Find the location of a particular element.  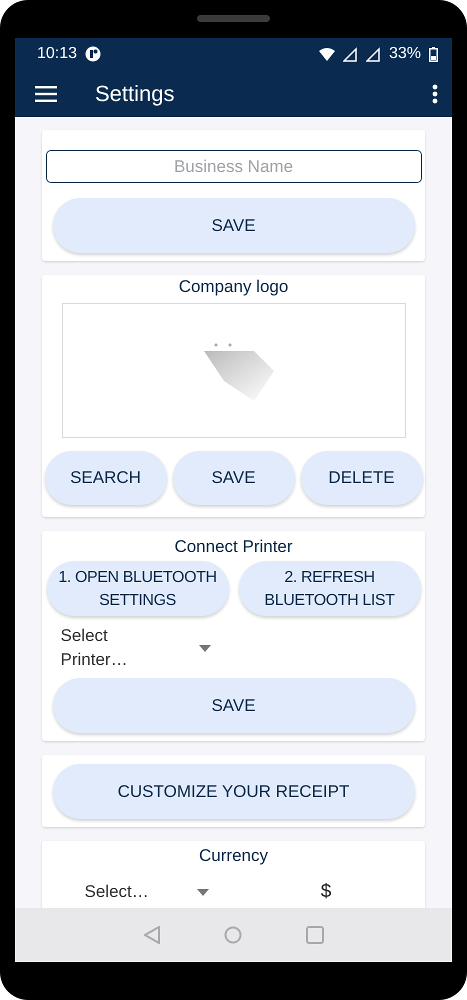

logo-action-button: SAVE is located at coordinates (233, 478).